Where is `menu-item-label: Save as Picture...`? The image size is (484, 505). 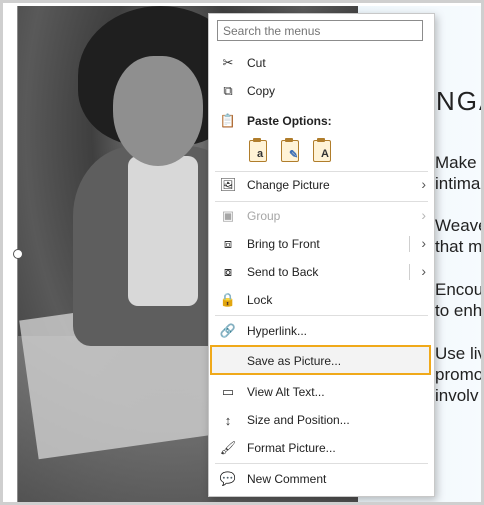 menu-item-label: Save as Picture... is located at coordinates (294, 361).